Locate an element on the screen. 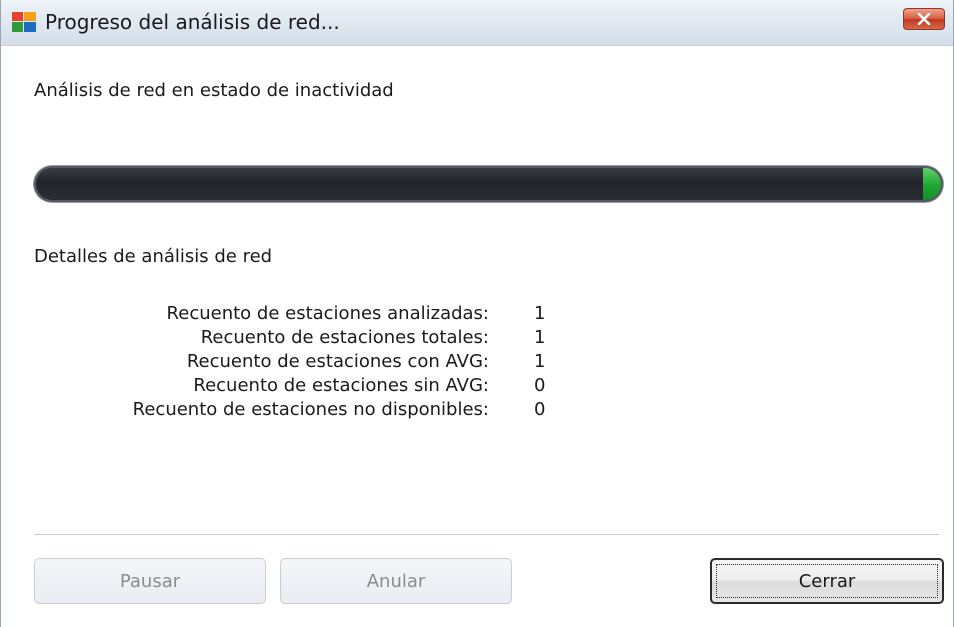 The width and height of the screenshot is (954, 627). detail-label: Recuento de estaciones analizadas: is located at coordinates (327, 313).